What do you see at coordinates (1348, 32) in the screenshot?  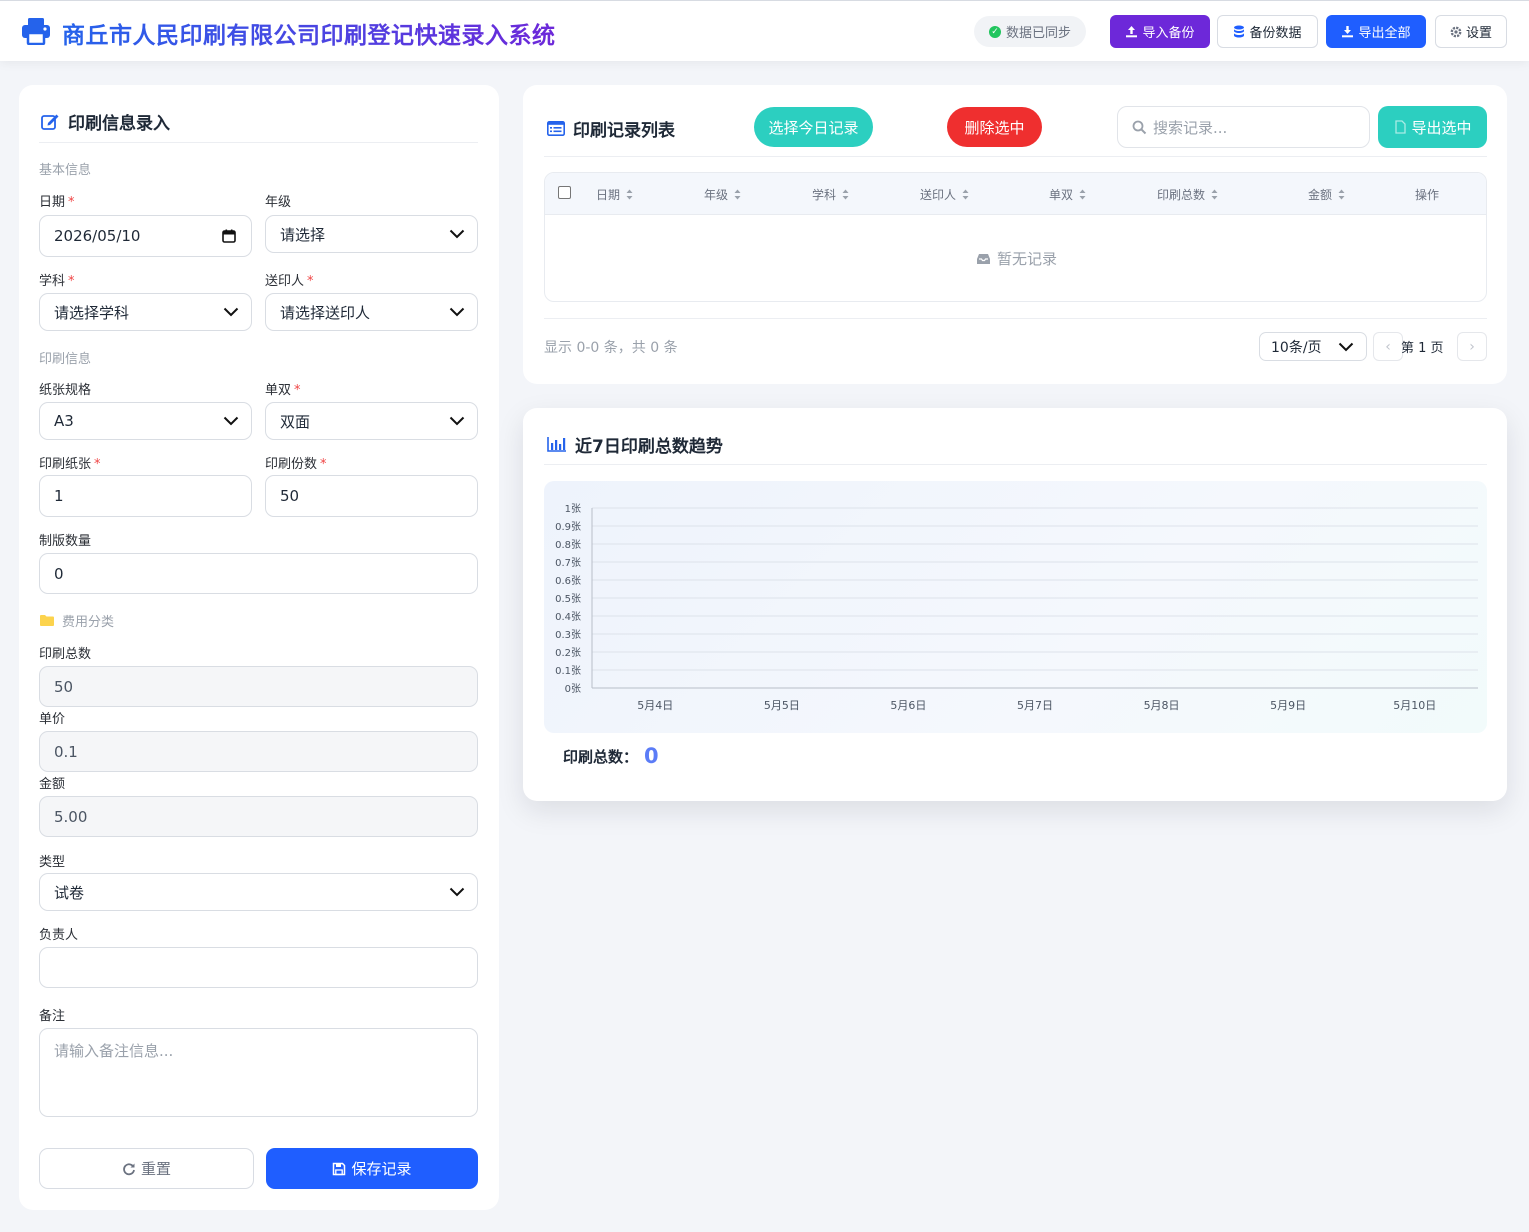 I see `download-icon` at bounding box center [1348, 32].